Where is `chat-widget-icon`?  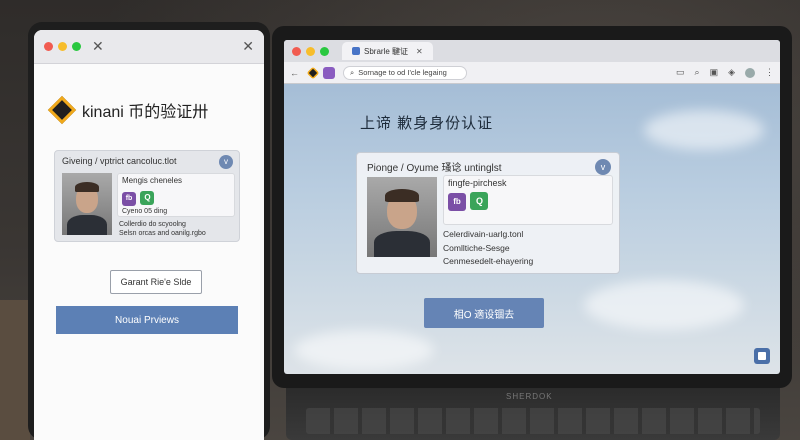
chat-widget-icon is located at coordinates (762, 356).